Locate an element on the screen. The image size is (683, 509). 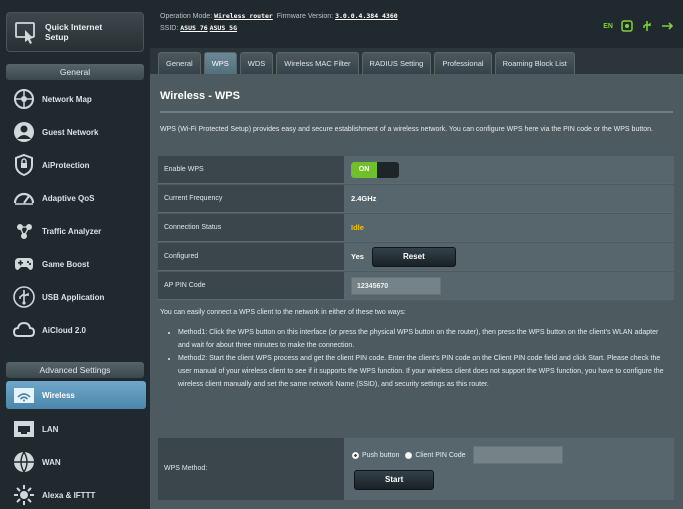
connection-status-value: Idle is located at coordinates (357, 227).